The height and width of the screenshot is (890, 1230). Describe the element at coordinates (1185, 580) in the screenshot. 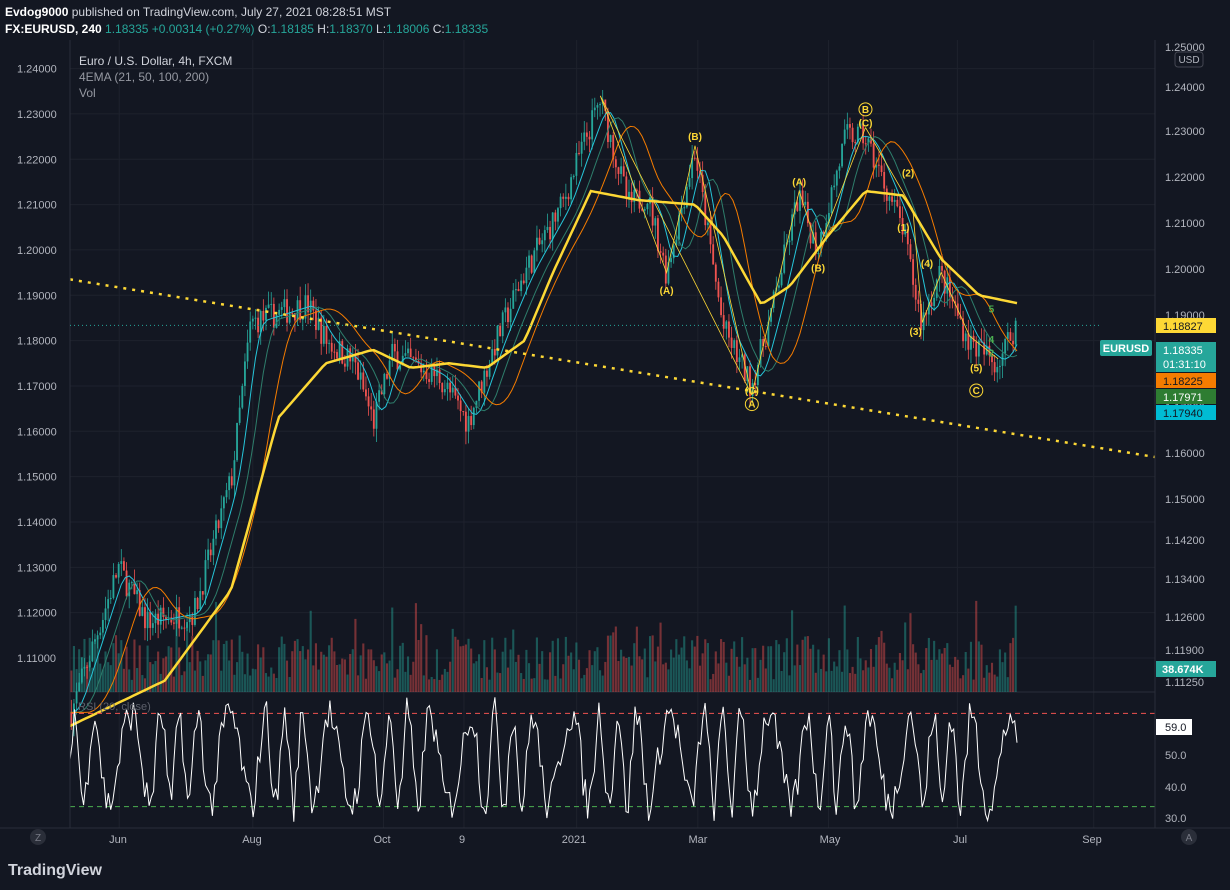

I see `y-tick-right-12: 1.13400` at that location.